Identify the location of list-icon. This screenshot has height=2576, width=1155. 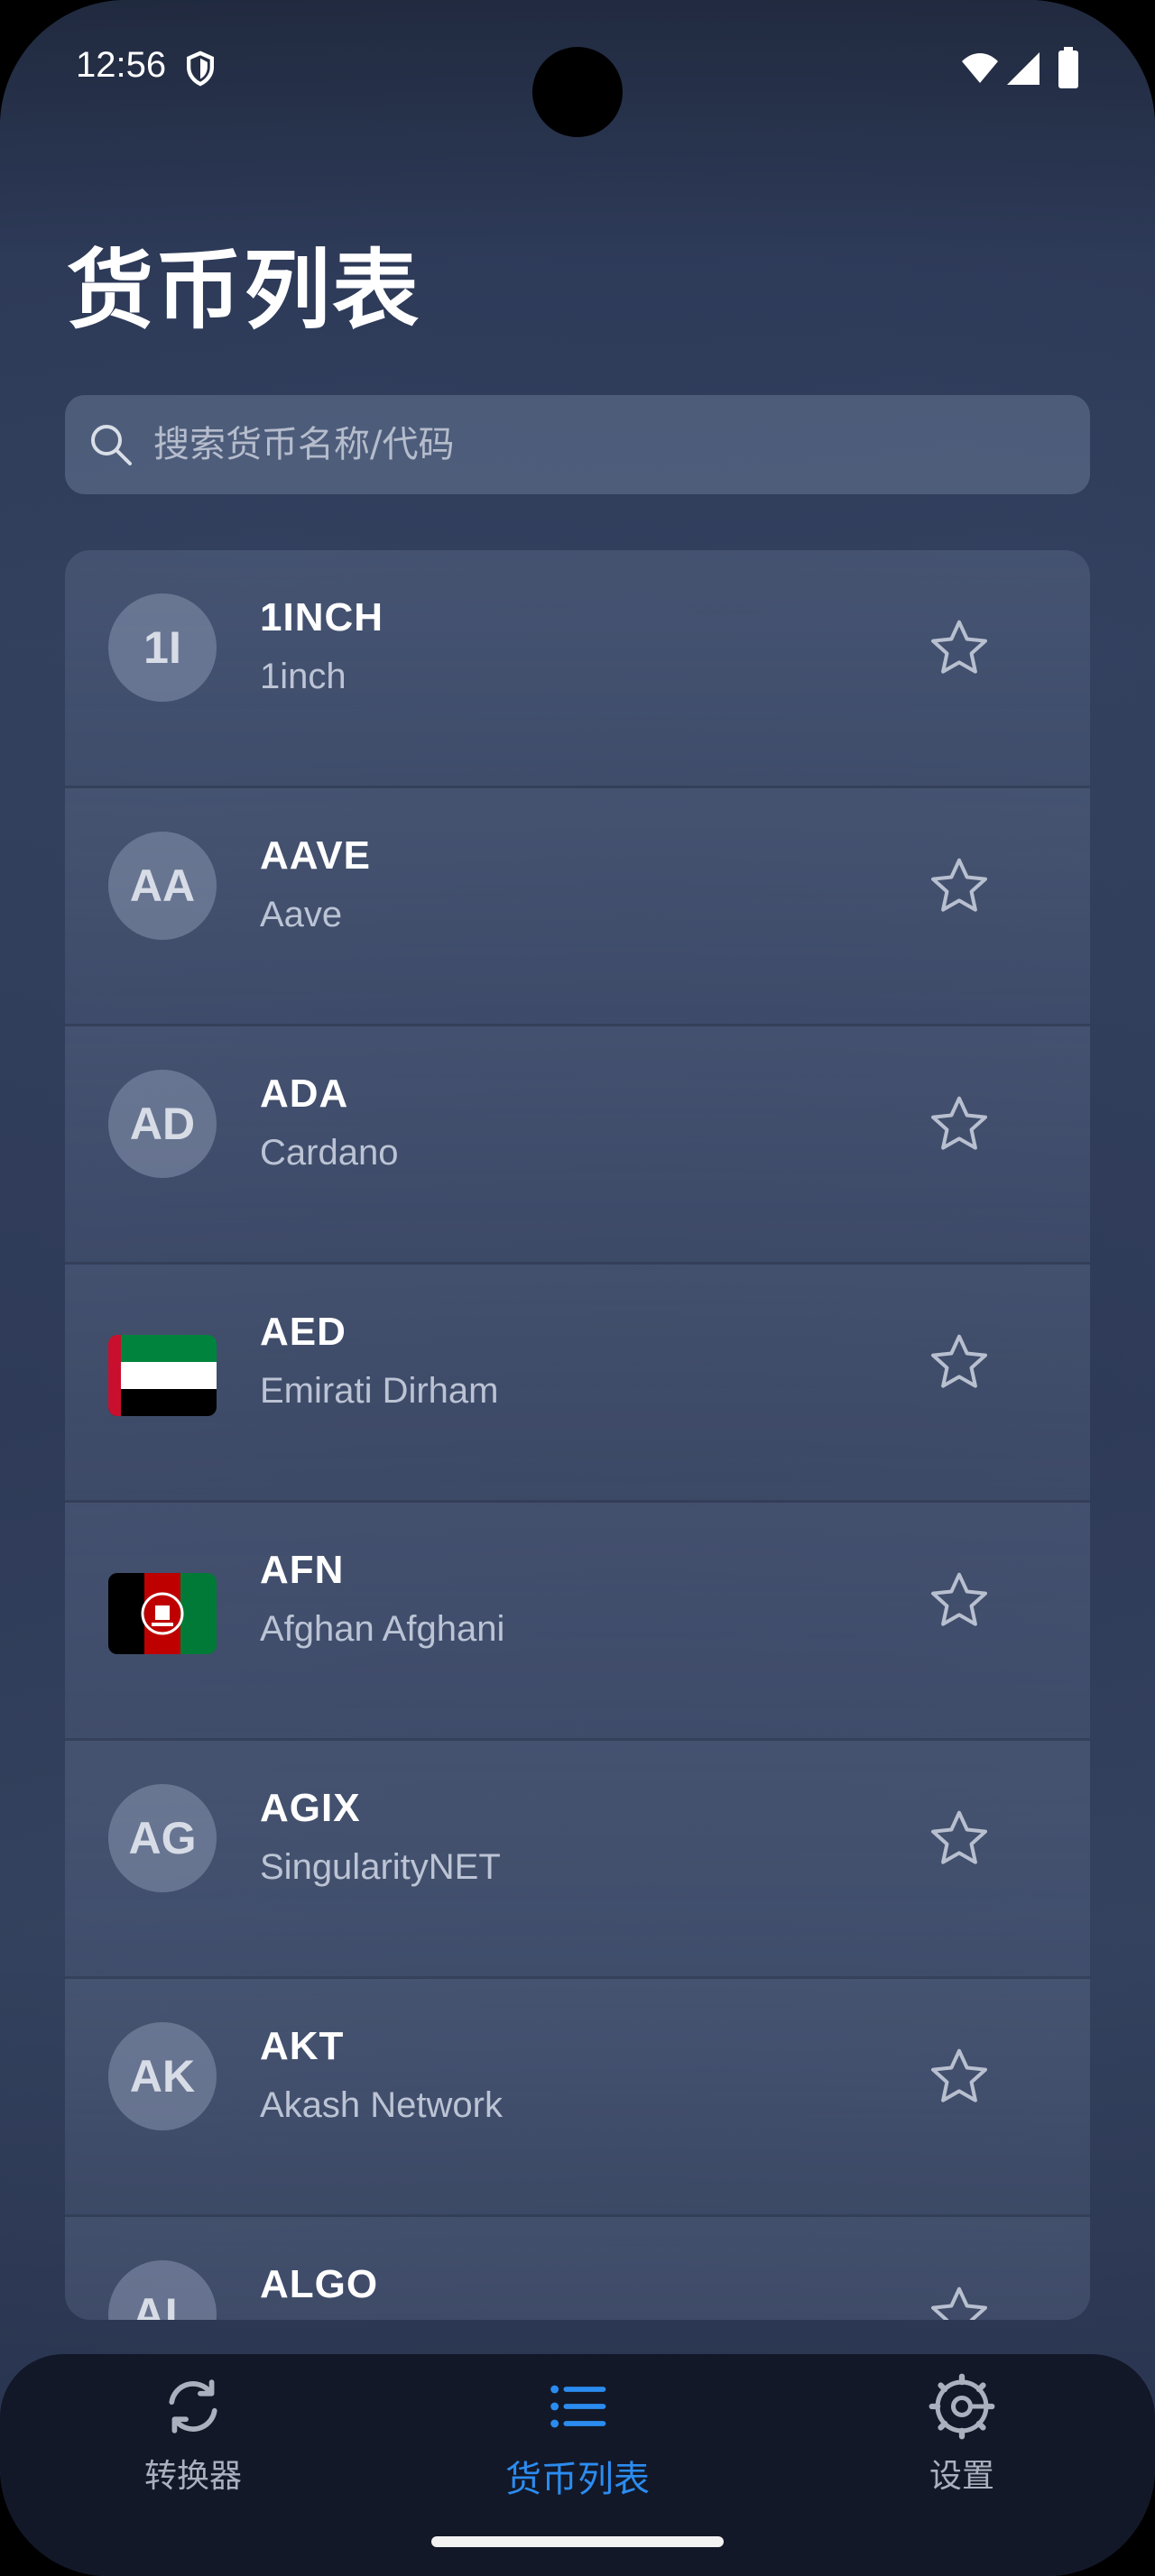
(578, 2407).